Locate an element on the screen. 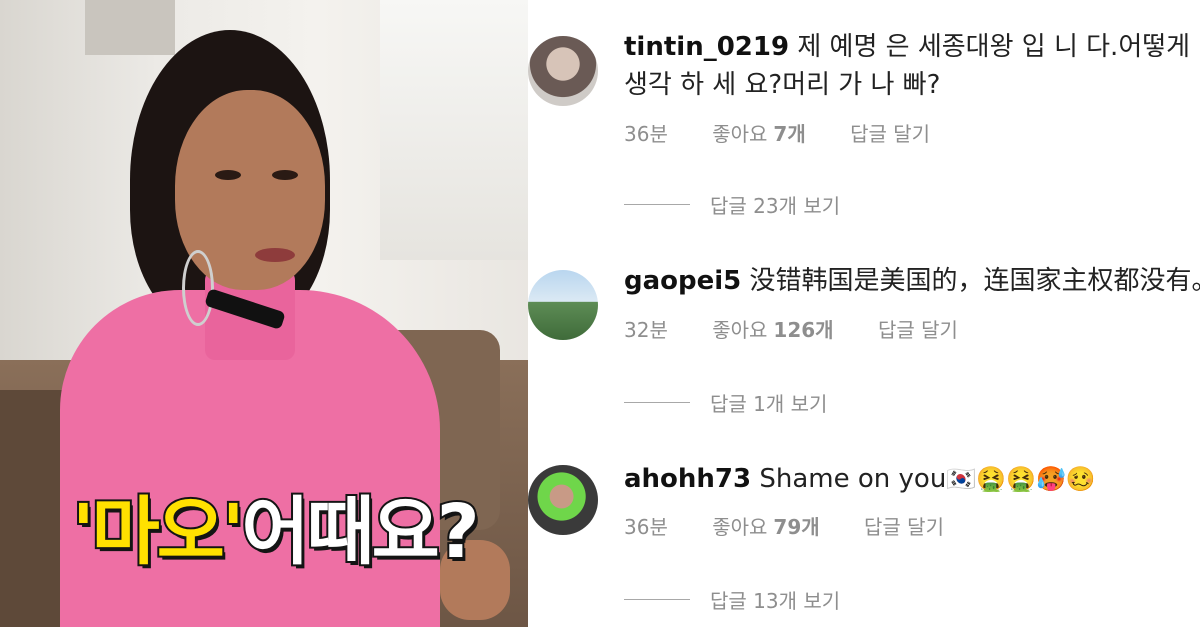 The width and height of the screenshot is (1200, 627). likes-count: 7개 is located at coordinates (789, 134).